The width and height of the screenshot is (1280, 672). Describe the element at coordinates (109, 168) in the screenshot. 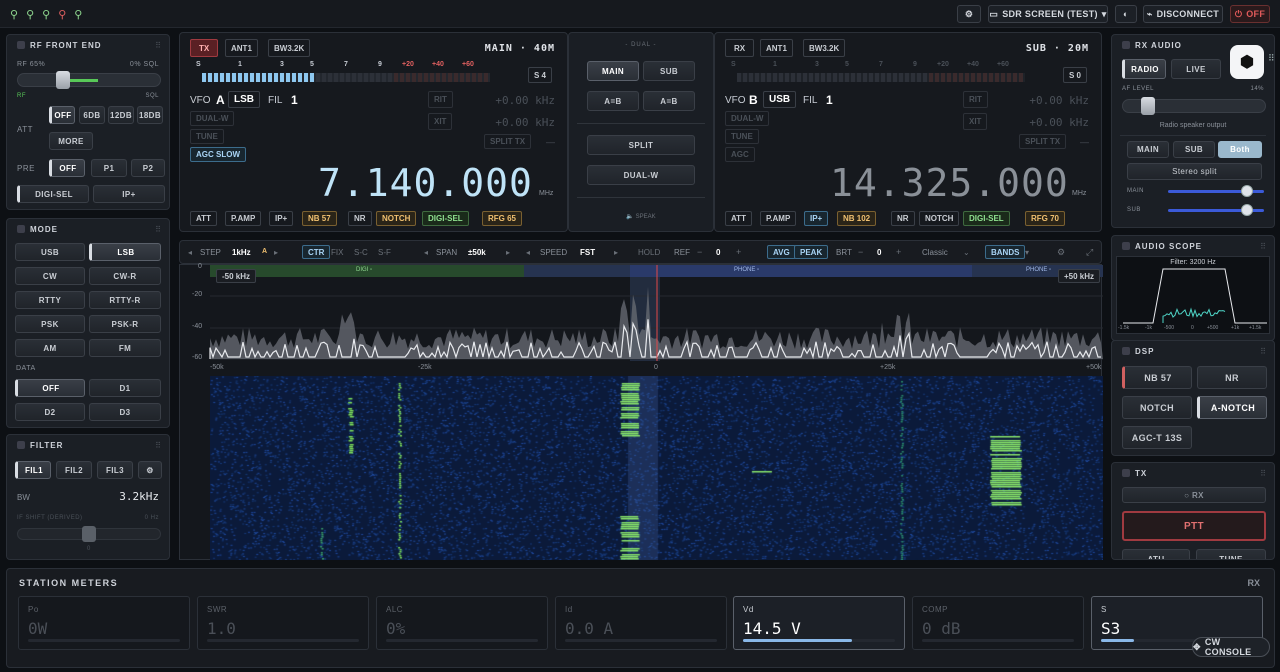

I see `pre-p1-button: P1` at that location.